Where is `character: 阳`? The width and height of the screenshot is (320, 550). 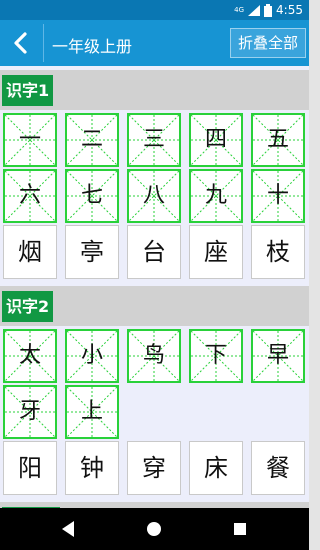
character: 阳 is located at coordinates (30, 468).